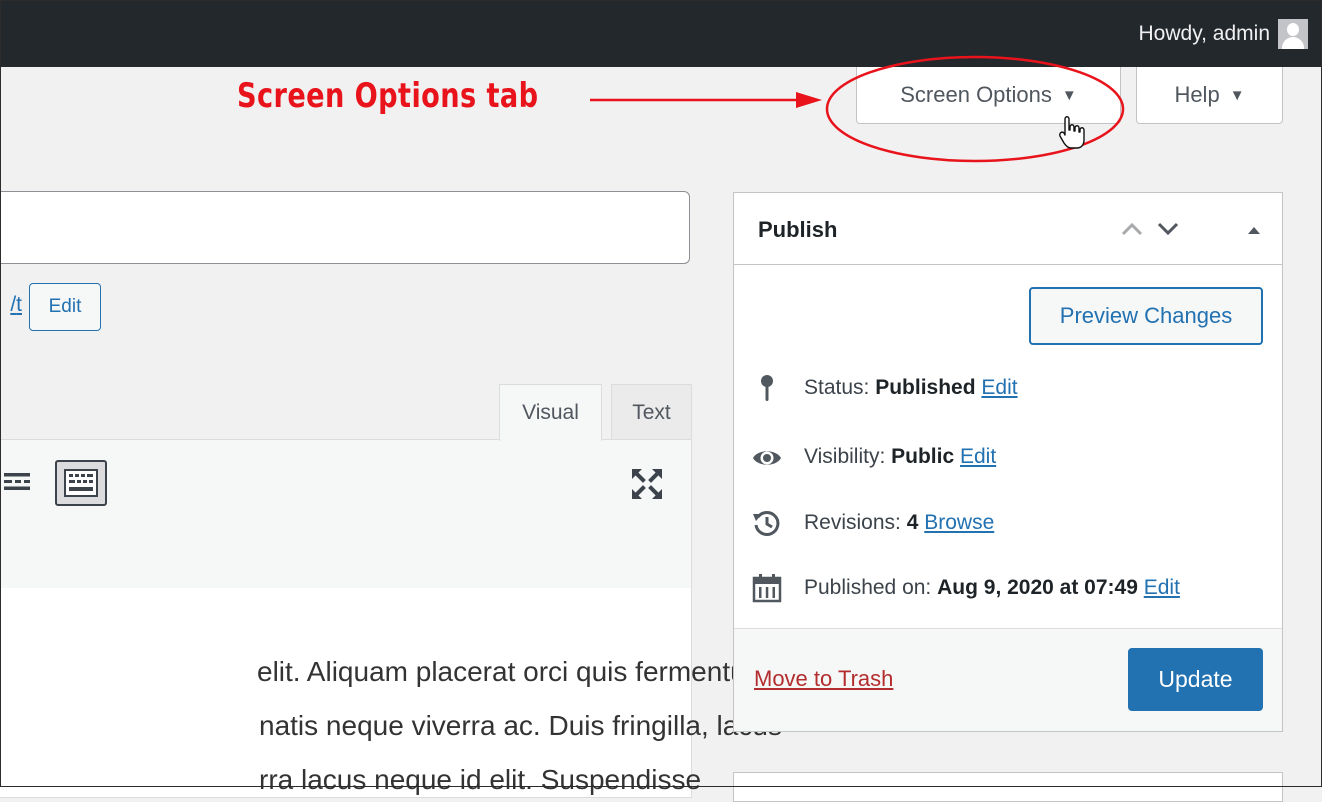 The width and height of the screenshot is (1322, 802). Describe the element at coordinates (17, 481) in the screenshot. I see `read-more-icon` at that location.